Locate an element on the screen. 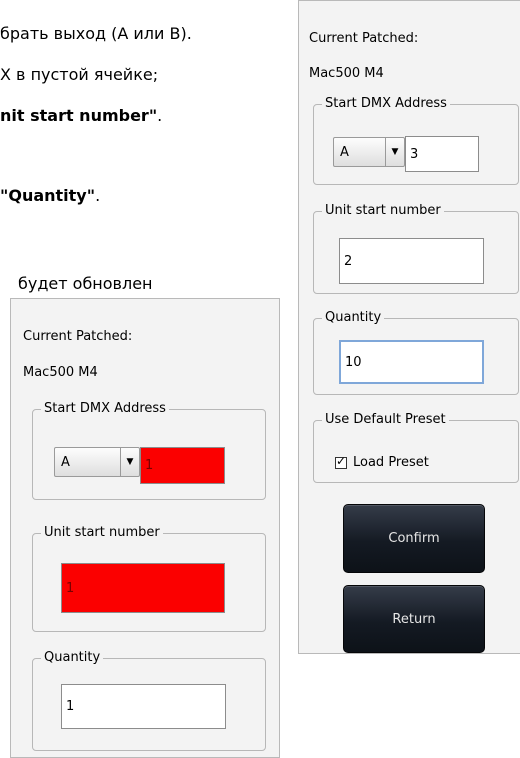 The width and height of the screenshot is (520, 758). doc-text-bold-unit-start: nit start number" is located at coordinates (79, 115).